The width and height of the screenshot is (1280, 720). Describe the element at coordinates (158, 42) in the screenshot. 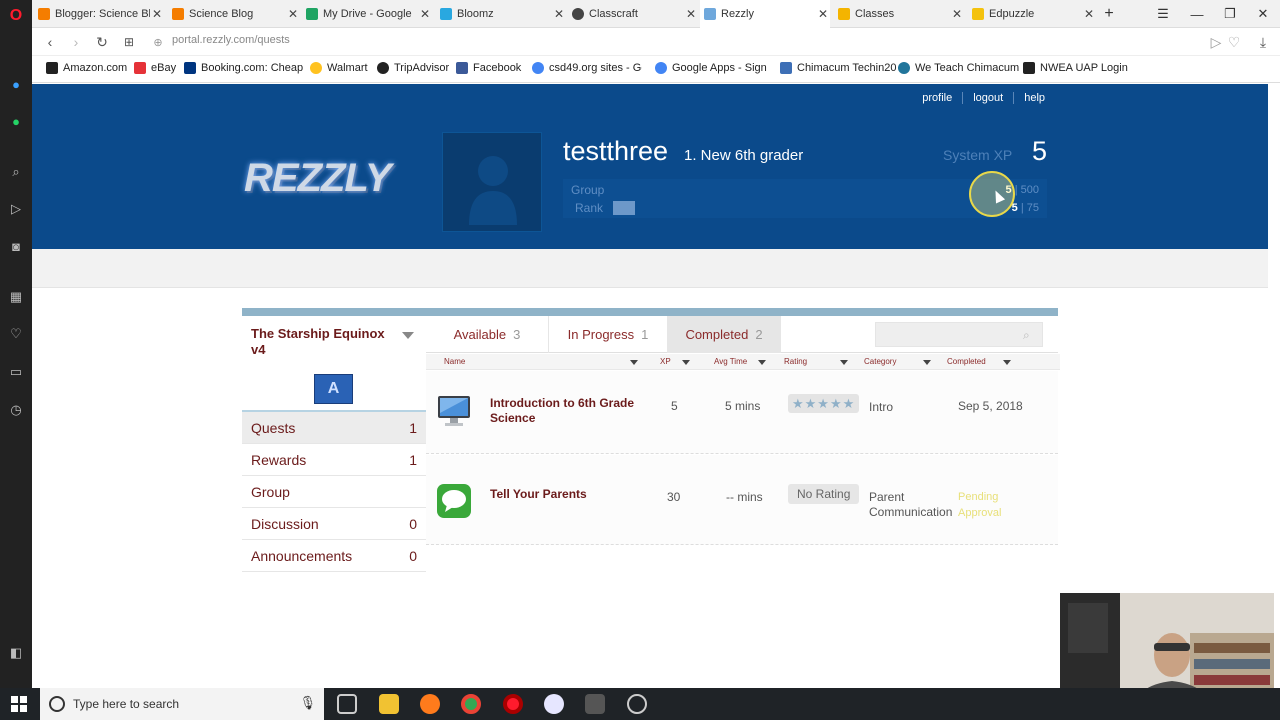

I see `site-info-icon: ⊕` at that location.